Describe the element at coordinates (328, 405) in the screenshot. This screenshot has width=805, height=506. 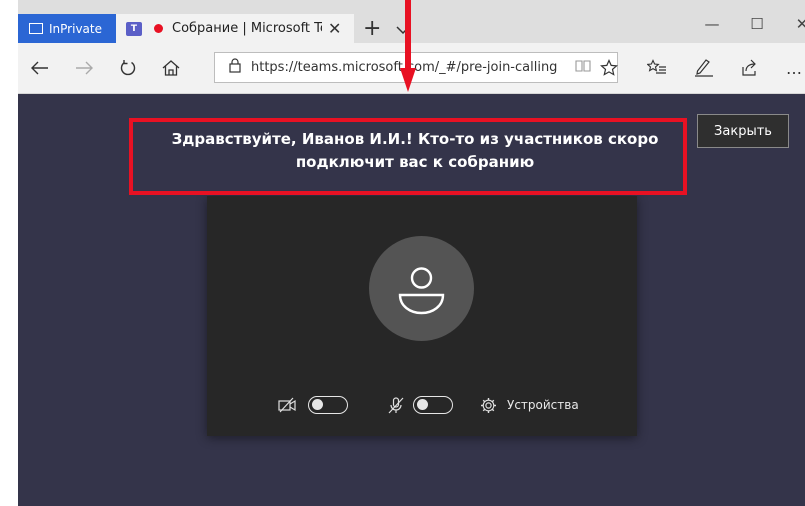
I see `camera-toggle` at that location.